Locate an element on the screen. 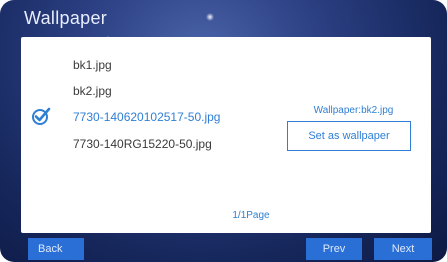  file-item-bk1: bk1.jpg is located at coordinates (92, 65).